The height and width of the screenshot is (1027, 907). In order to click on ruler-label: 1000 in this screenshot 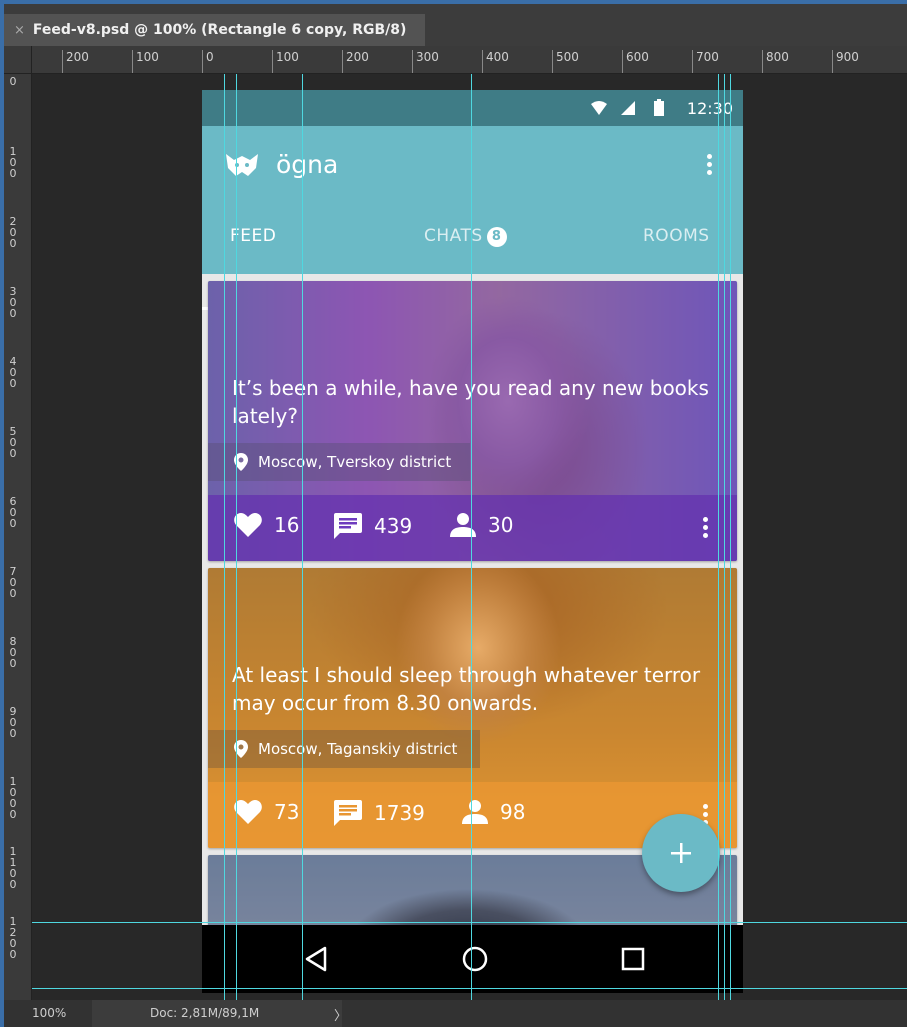, I will do `click(13, 798)`.